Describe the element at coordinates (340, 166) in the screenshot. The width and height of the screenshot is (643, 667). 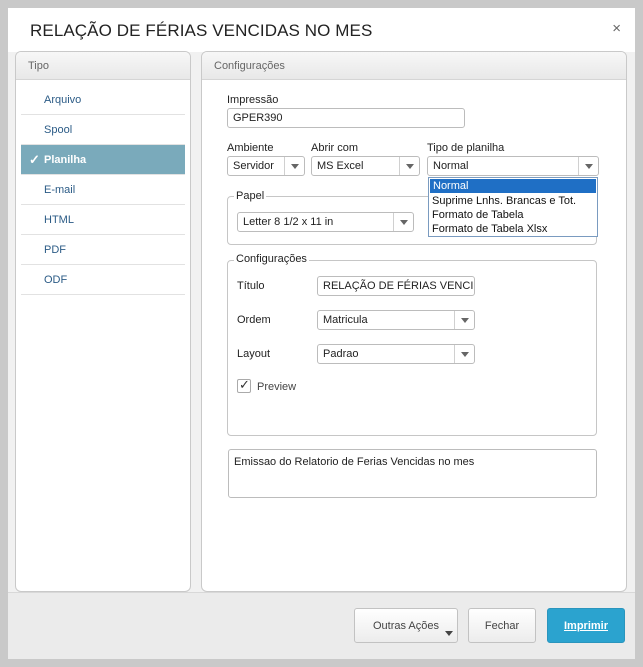
I see `abrir-com-value: MS Excel` at that location.